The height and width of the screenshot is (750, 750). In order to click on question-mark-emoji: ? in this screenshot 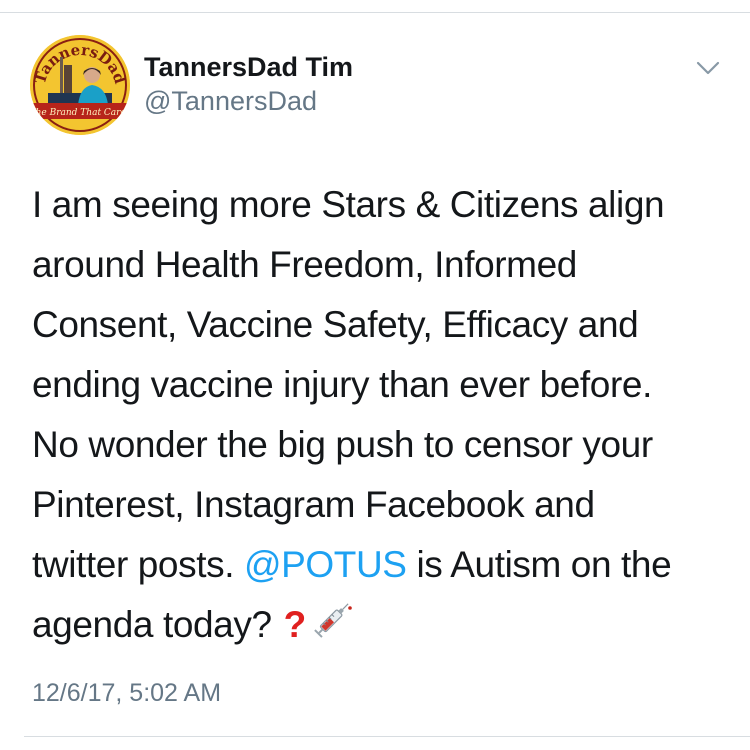, I will do `click(295, 624)`.